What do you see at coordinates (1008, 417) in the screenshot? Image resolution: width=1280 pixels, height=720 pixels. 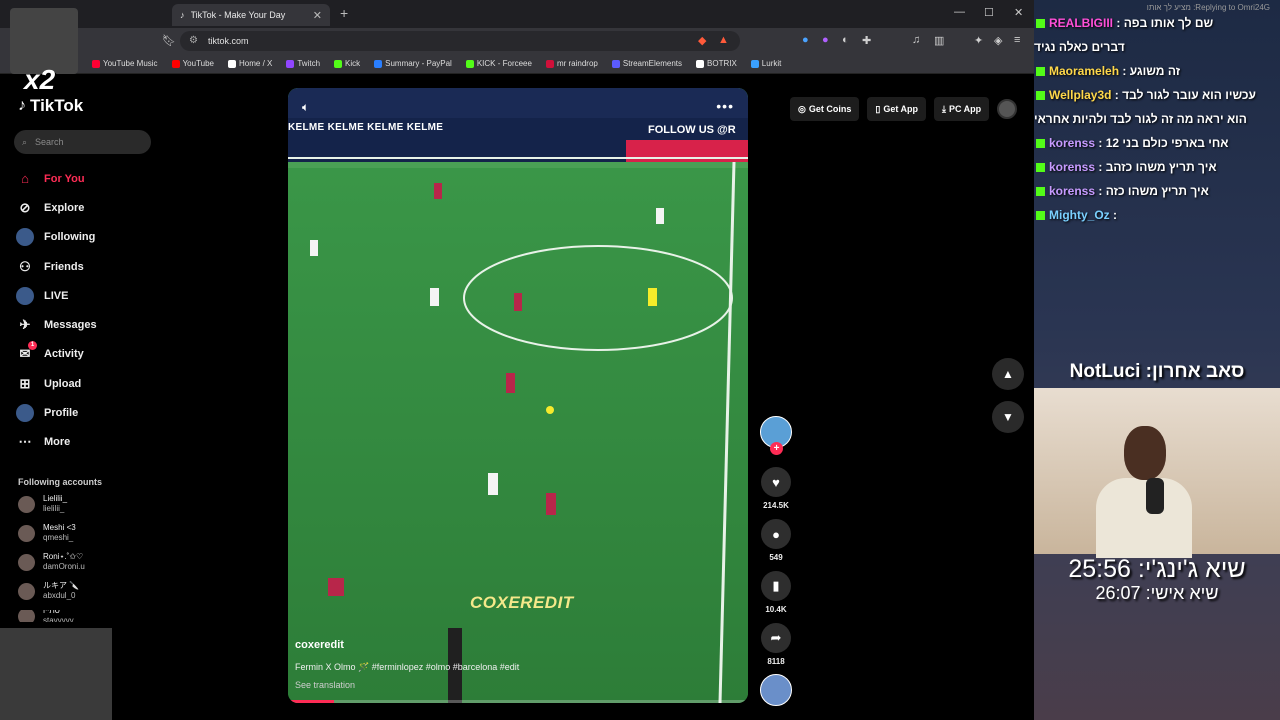 I see `next-video-button: ▼` at bounding box center [1008, 417].